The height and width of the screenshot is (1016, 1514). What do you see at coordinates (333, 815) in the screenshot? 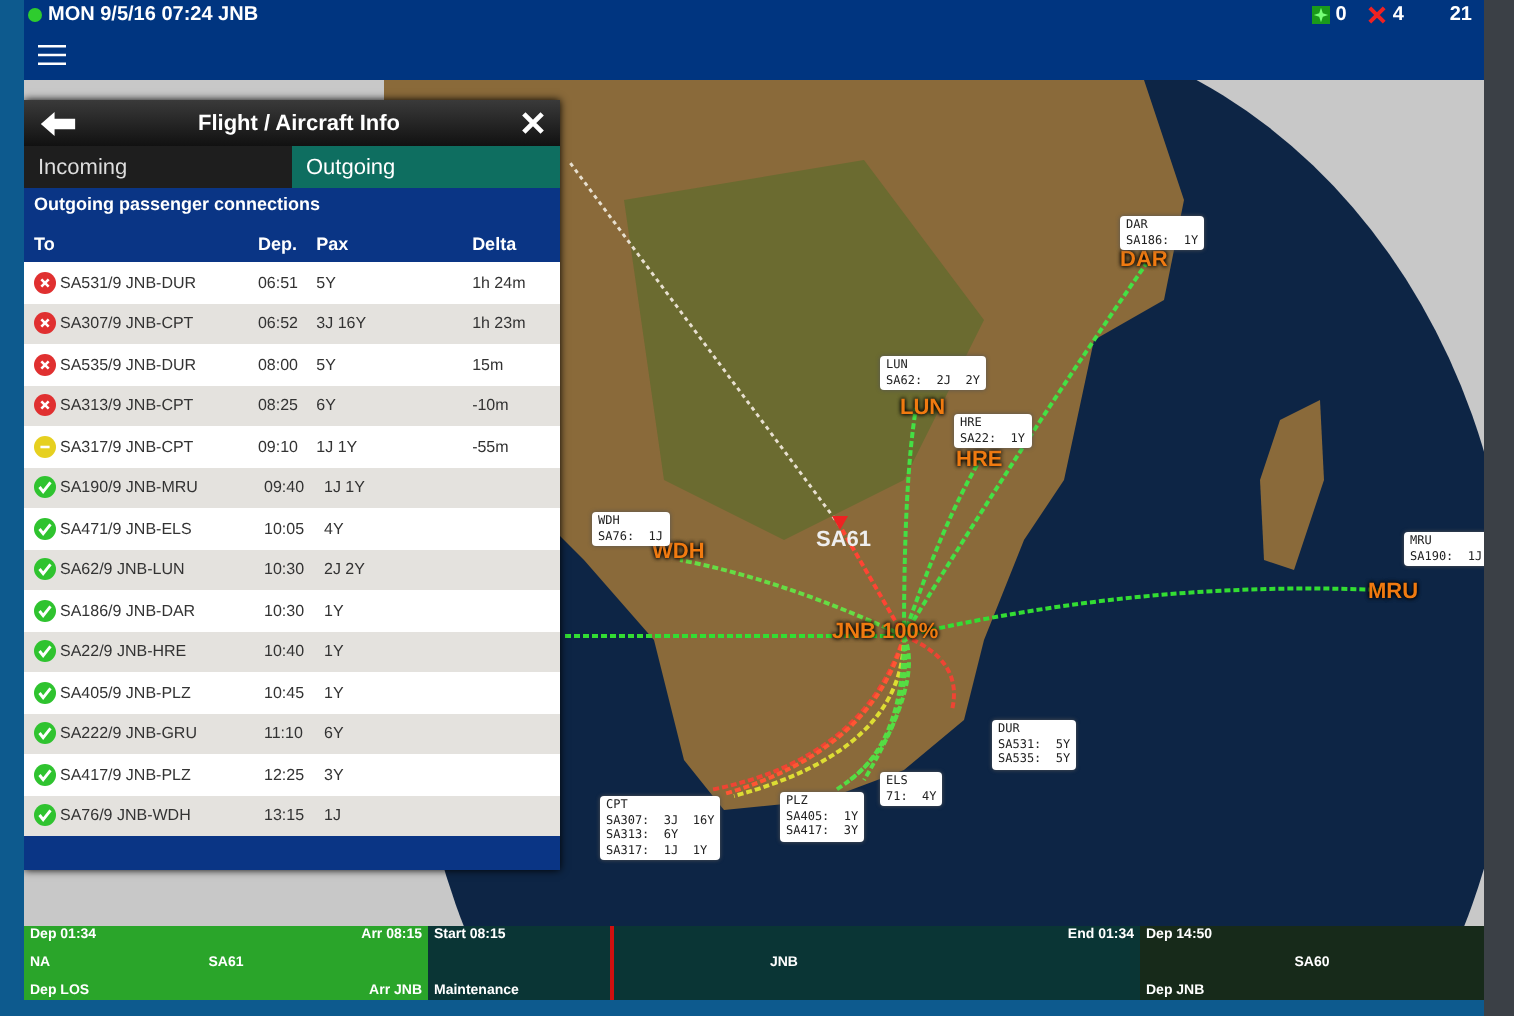
I see `pax-cell-text: 1J` at bounding box center [333, 815].